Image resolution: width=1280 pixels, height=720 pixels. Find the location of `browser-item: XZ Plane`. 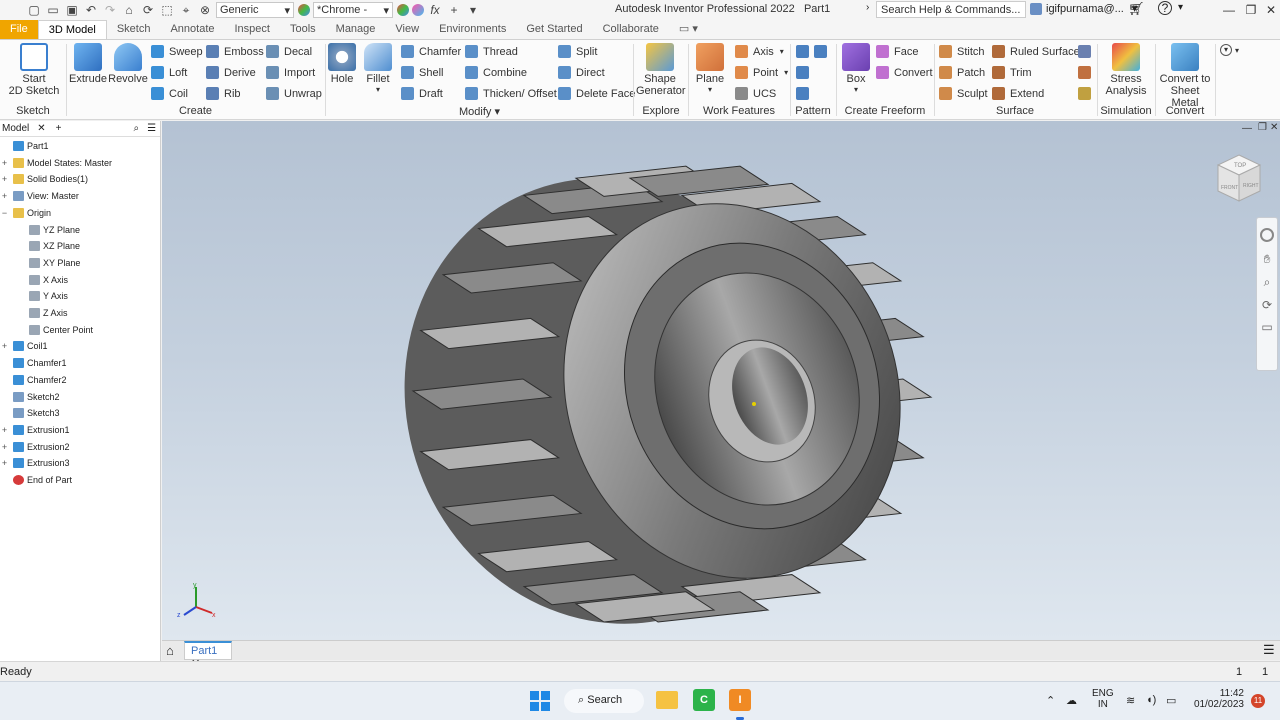

browser-item: XZ Plane is located at coordinates (80, 246).